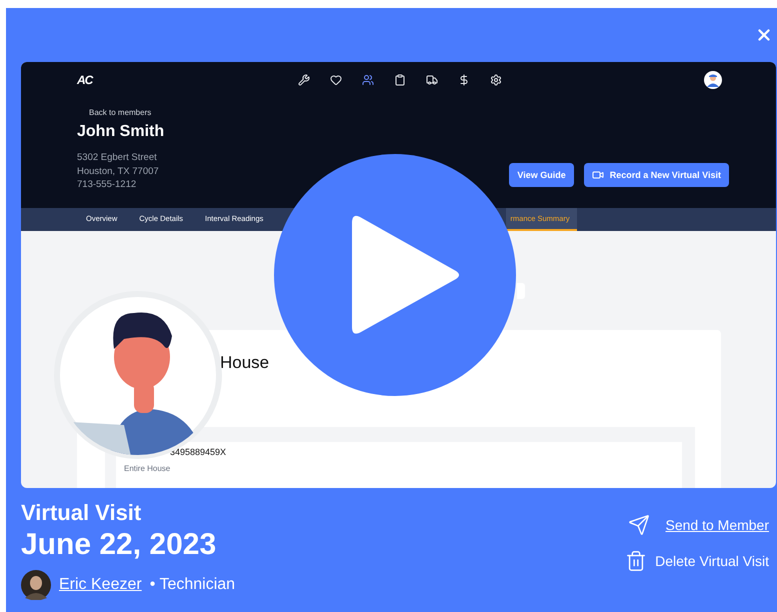  What do you see at coordinates (304, 80) in the screenshot?
I see `wrench-icon` at bounding box center [304, 80].